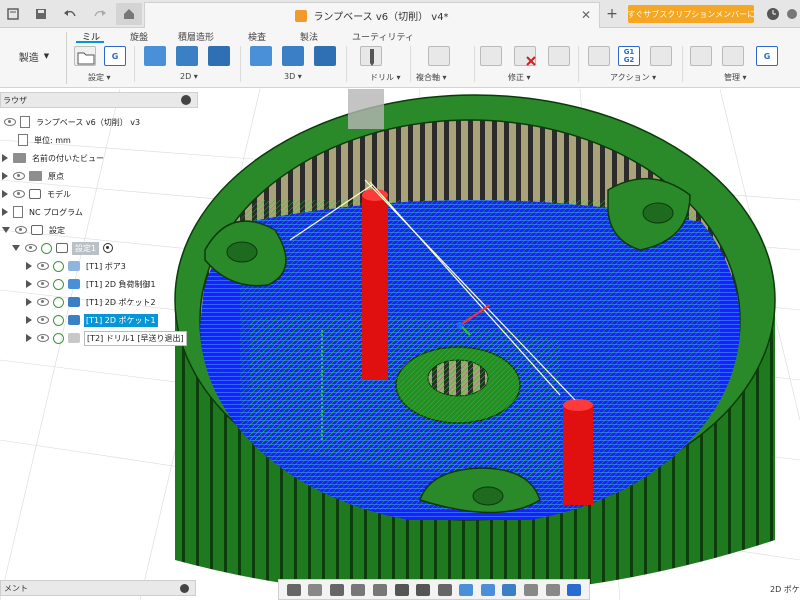 The width and height of the screenshot is (800, 600). Describe the element at coordinates (325, 56) in the screenshot. I see `3d-steep-shallow-icon` at that location.